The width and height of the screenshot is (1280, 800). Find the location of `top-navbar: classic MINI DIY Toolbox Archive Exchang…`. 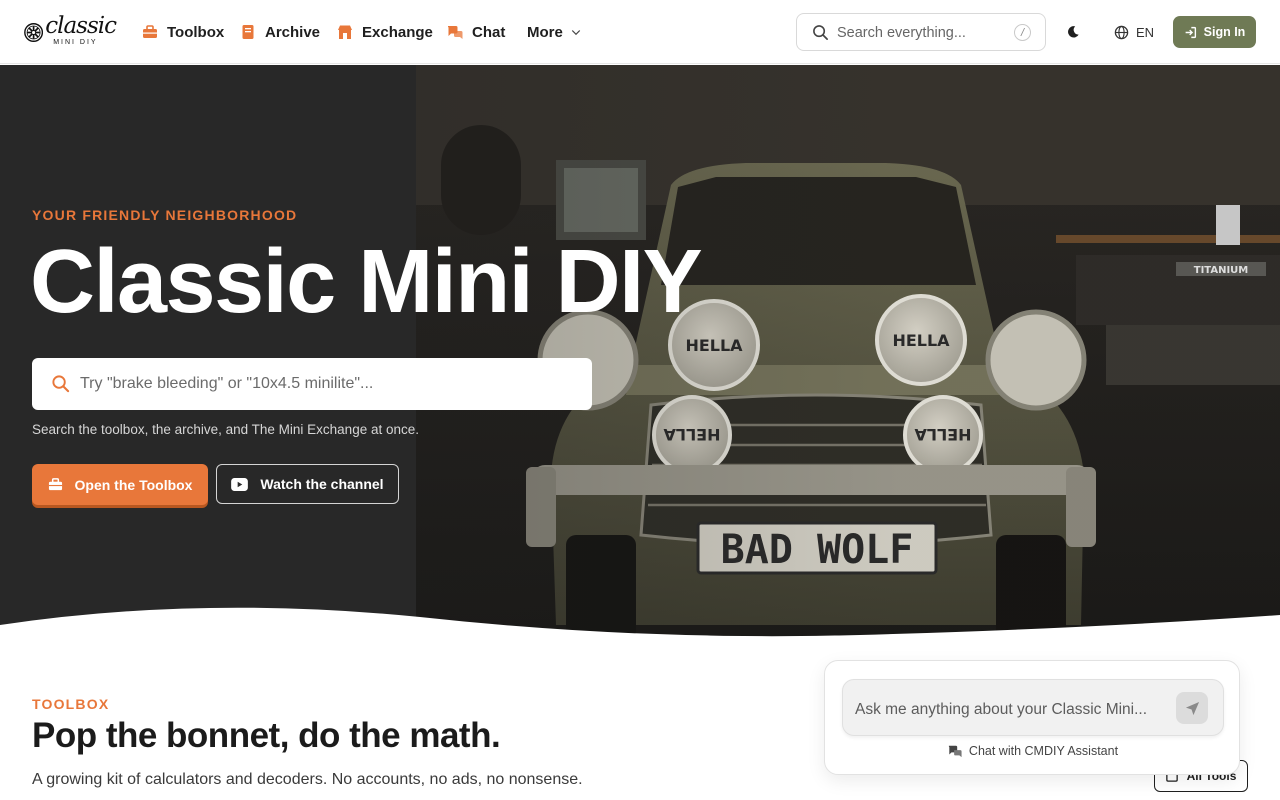

top-navbar: classic MINI DIY Toolbox Archive Exchang… is located at coordinates (640, 32).